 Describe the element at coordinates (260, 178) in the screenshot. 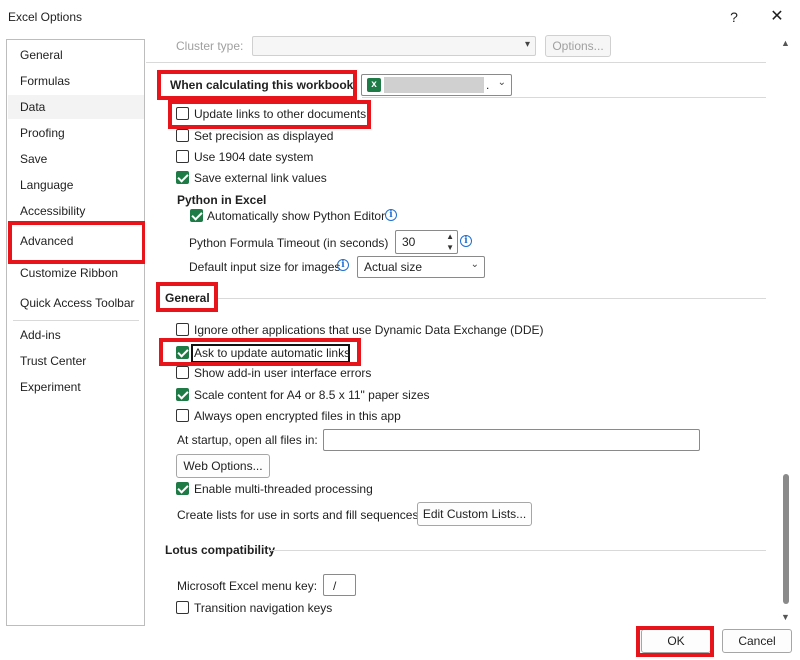

I see `save-external-links-label: Save external link values` at that location.